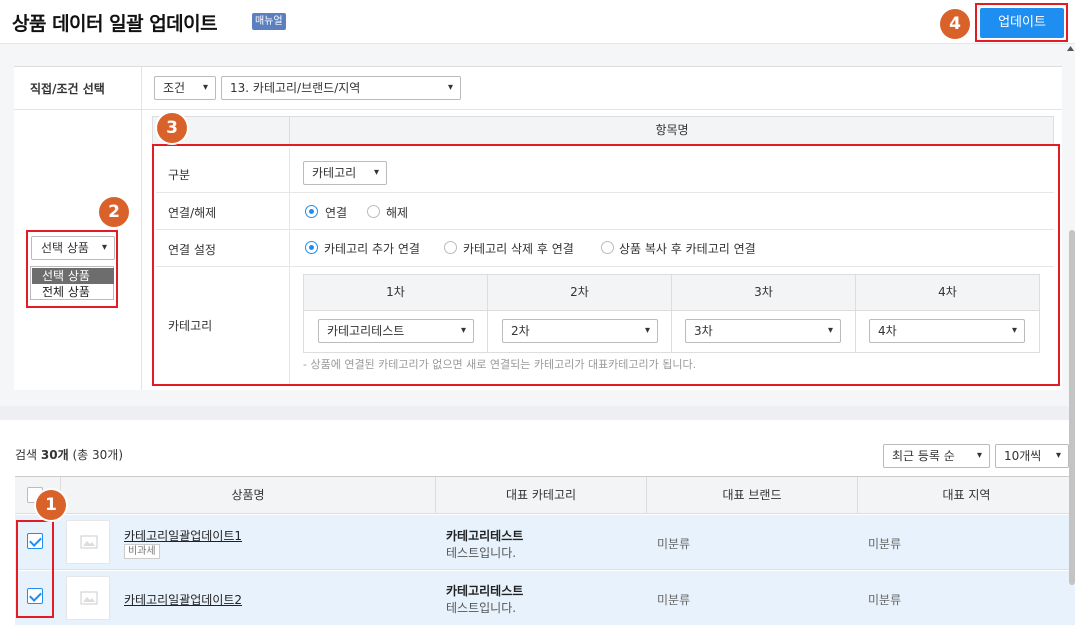  I want to click on condition-value: 13. 카테고리/브랜드/지역, so click(295, 88).